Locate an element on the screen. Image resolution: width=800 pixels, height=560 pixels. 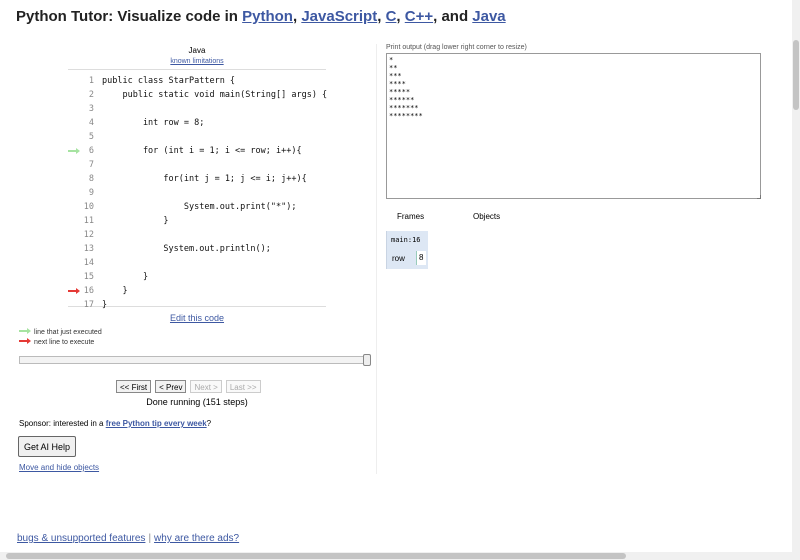
line-number: 12 is located at coordinates (88, 235).